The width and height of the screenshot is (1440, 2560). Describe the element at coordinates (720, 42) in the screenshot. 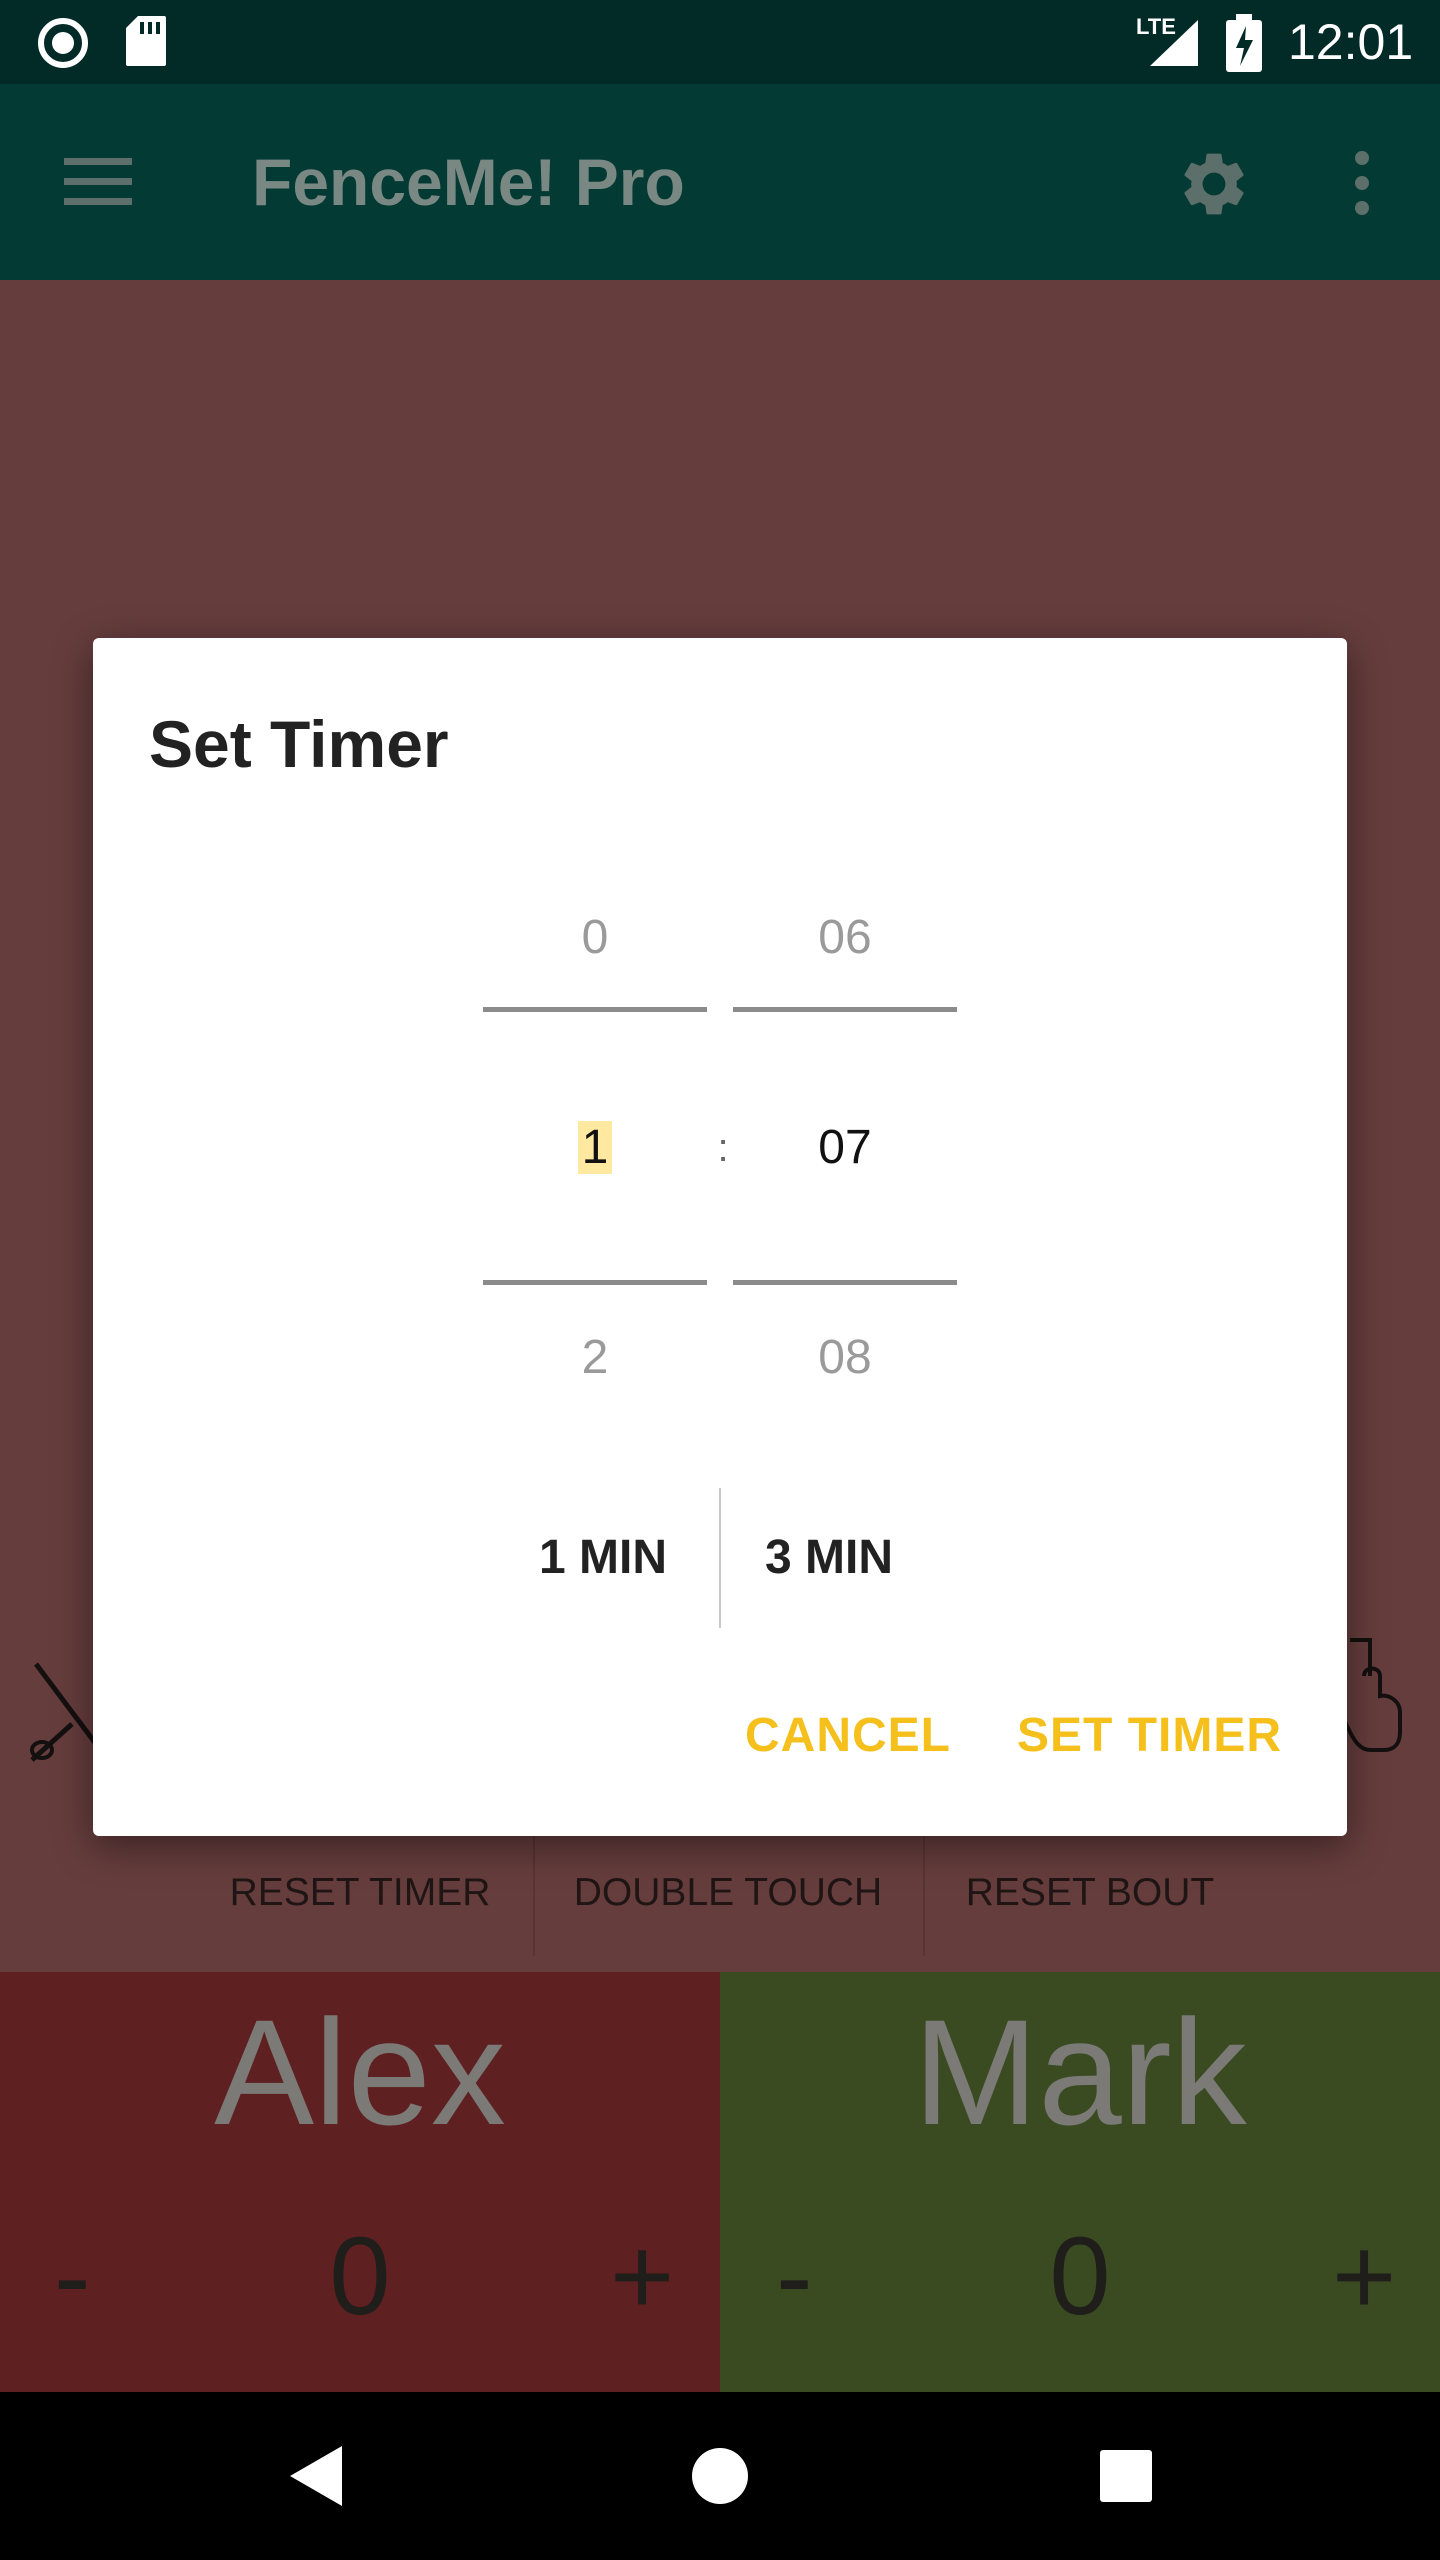

I see `status-bar: LTE 12:01` at that location.